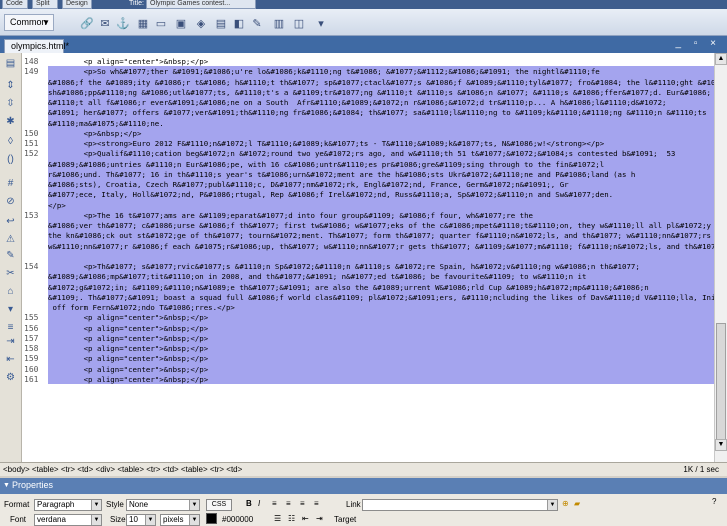 The image size is (727, 526). I want to click on image-icon: ▣, so click(181, 23).